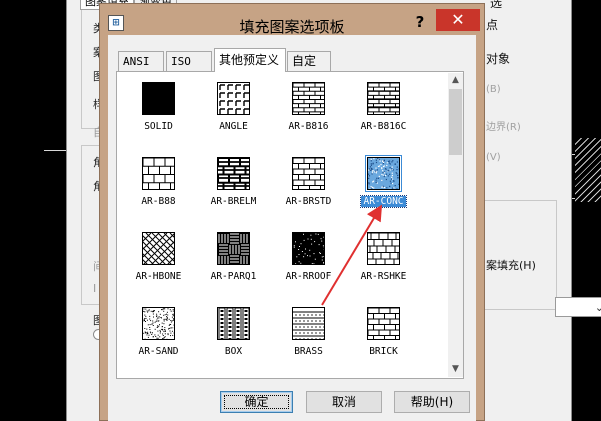  I want to click on ar-b816c-pattern-icon, so click(383, 98).